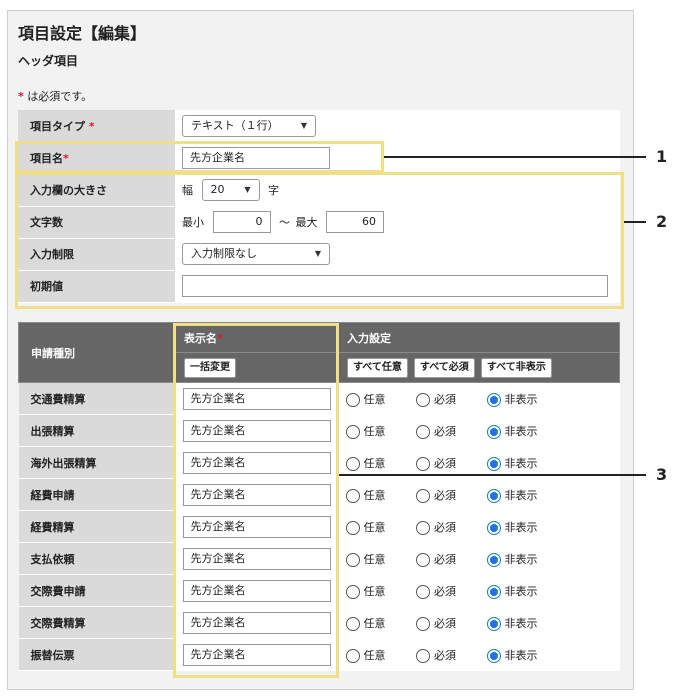 Image resolution: width=684 pixels, height=697 pixels. I want to click on item-type-select: テキスト（１行） ▼, so click(249, 125).